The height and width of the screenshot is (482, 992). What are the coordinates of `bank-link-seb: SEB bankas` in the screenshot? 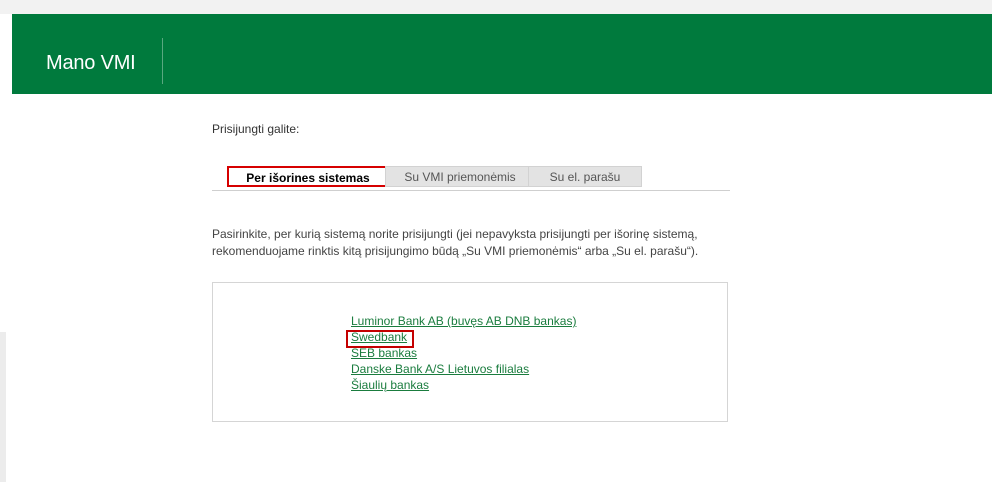 It's located at (384, 353).